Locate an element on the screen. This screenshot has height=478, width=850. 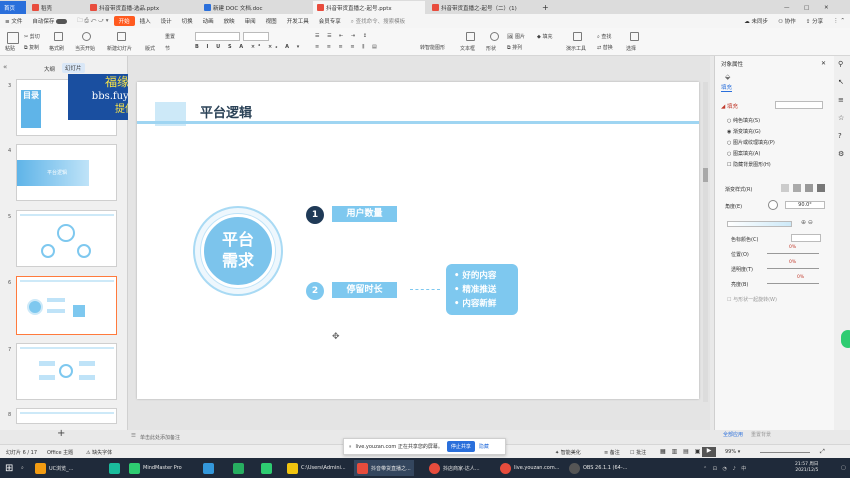
menu-insert: 插入 is located at coordinates (145, 21).